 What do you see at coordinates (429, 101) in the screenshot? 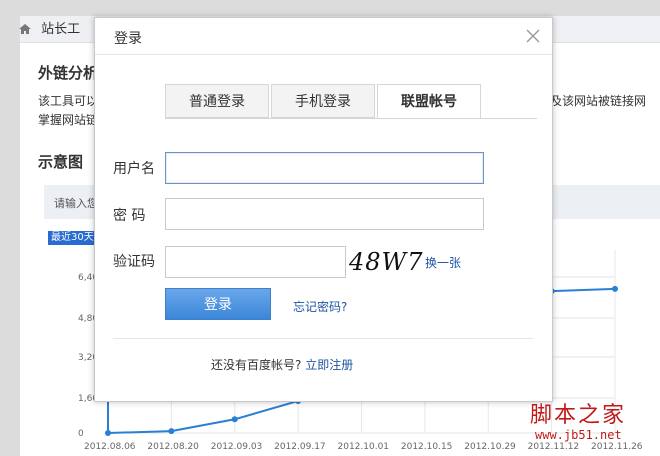
I see `tab-union-account: 联盟帐号` at bounding box center [429, 101].